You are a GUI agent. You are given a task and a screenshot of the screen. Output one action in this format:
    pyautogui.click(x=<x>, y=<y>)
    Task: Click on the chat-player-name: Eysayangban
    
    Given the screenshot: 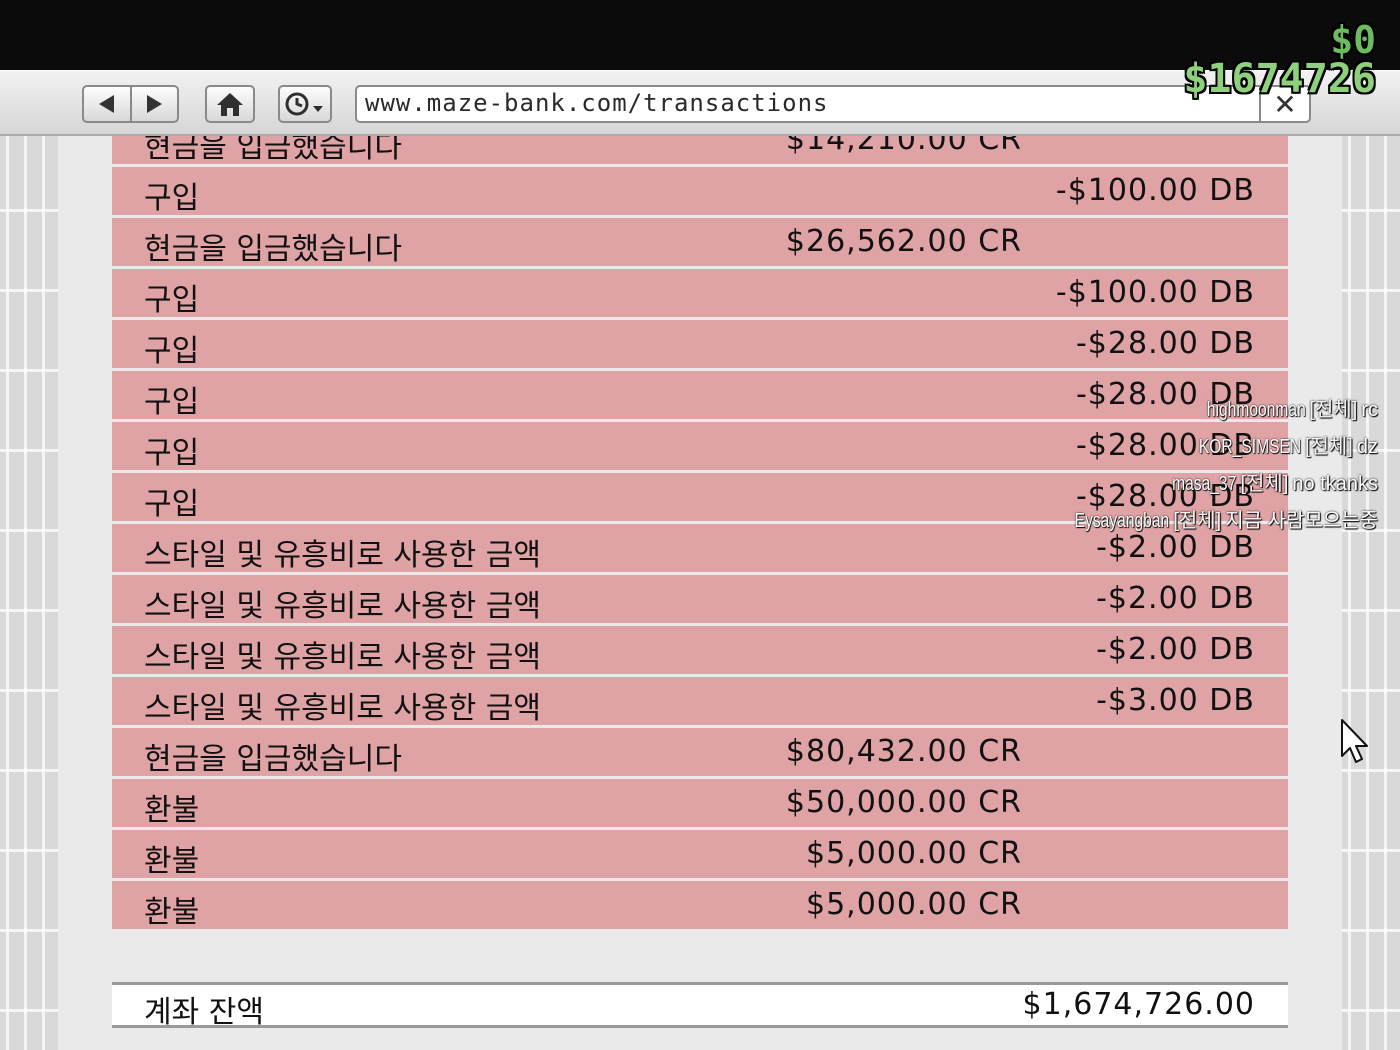 What is the action you would take?
    pyautogui.click(x=1122, y=521)
    